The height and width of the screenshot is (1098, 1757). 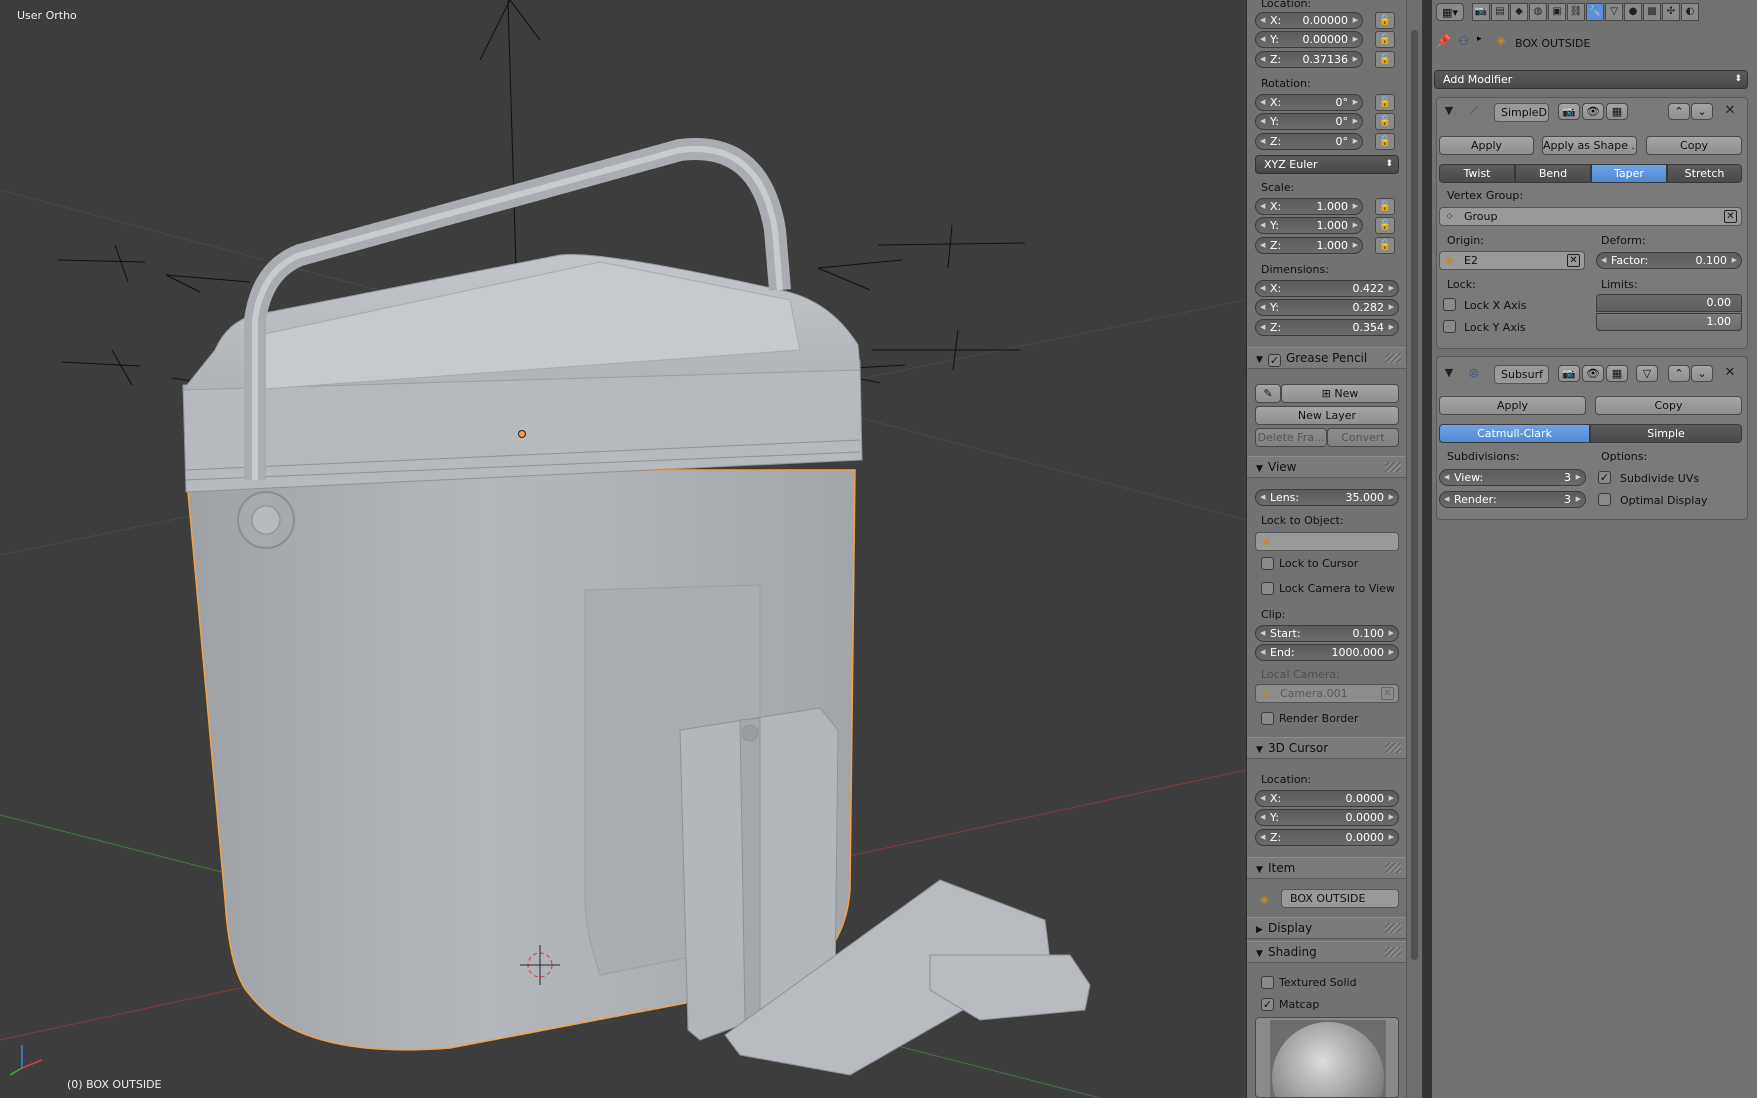 I want to click on lock-rotation-x-icon: 🔓, so click(x=1385, y=102).